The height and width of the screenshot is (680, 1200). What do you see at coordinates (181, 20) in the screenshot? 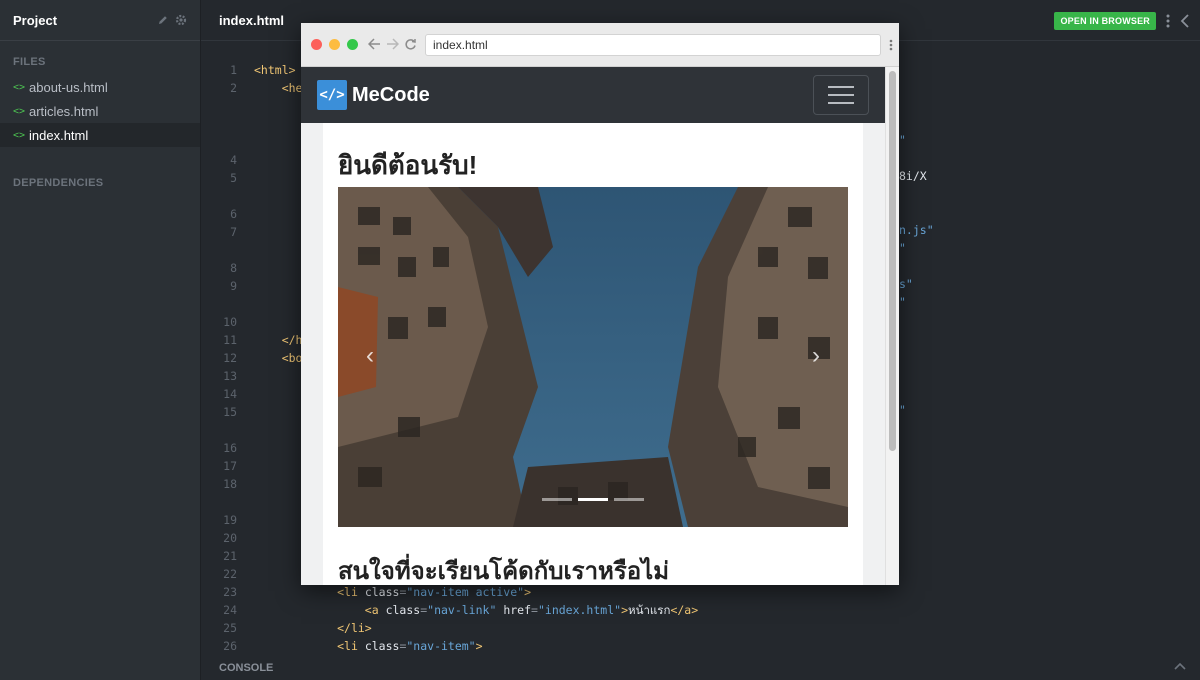
I see `gear-icon` at bounding box center [181, 20].